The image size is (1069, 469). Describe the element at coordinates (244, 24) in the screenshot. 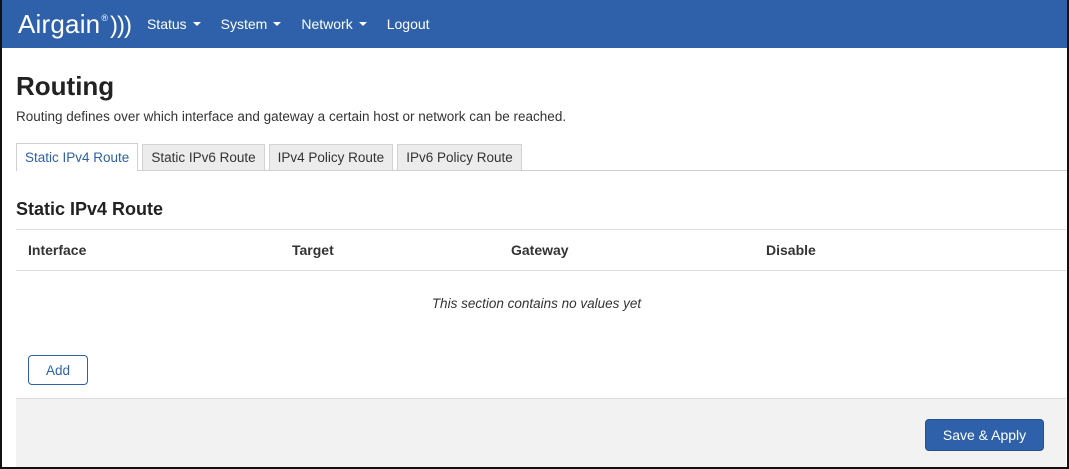

I see `nav-item-label: System` at that location.